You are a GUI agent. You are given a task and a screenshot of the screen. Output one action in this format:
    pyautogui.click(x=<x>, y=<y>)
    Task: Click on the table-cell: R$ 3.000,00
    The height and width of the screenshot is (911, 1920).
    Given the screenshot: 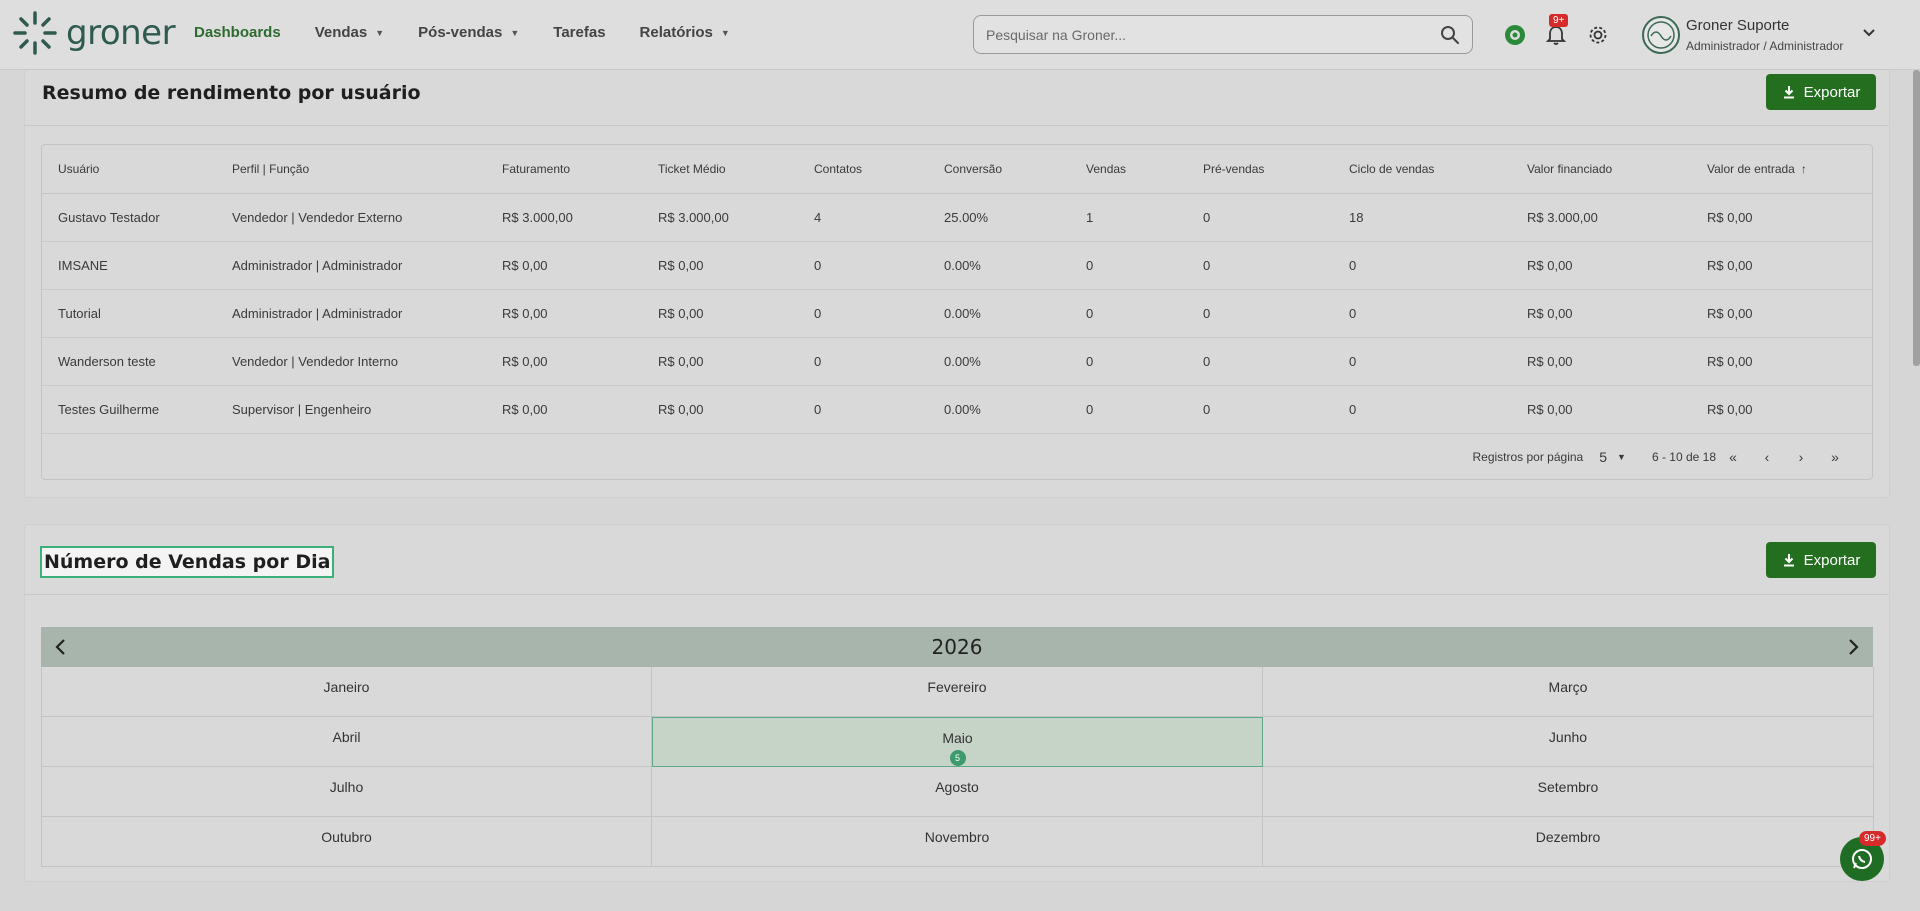 What is the action you would take?
    pyautogui.click(x=720, y=217)
    